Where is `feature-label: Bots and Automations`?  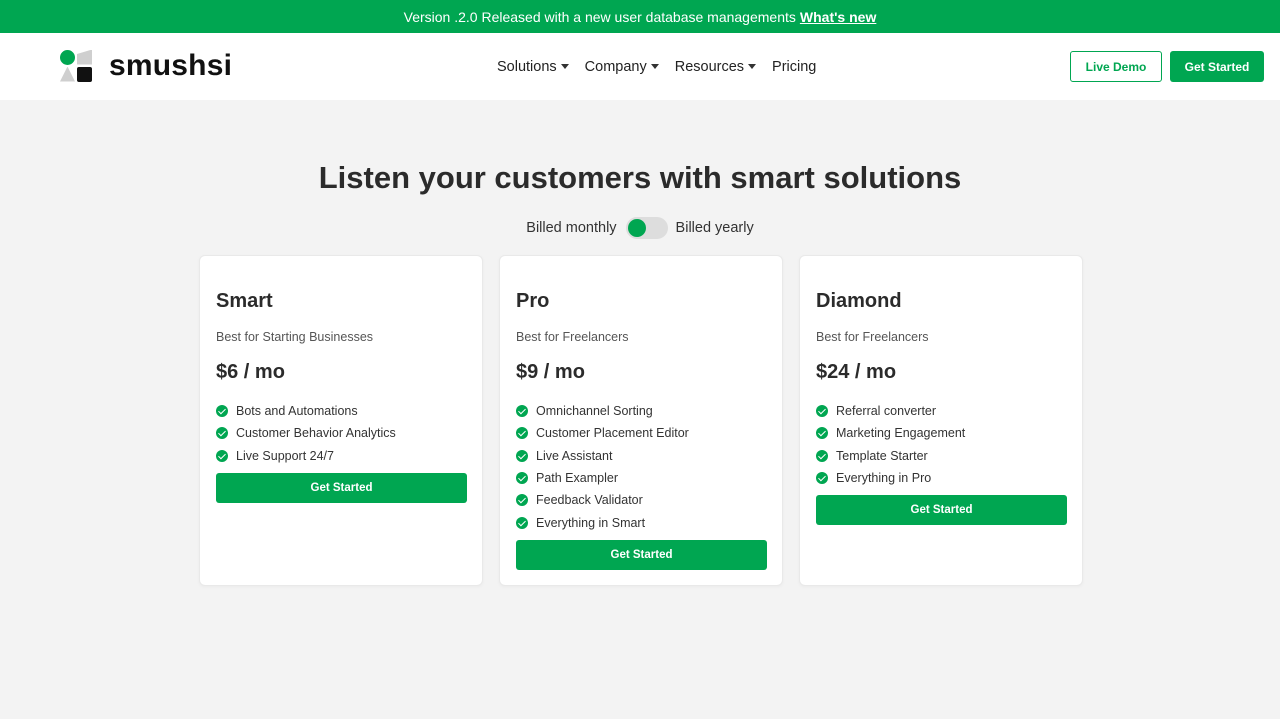 feature-label: Bots and Automations is located at coordinates (297, 411).